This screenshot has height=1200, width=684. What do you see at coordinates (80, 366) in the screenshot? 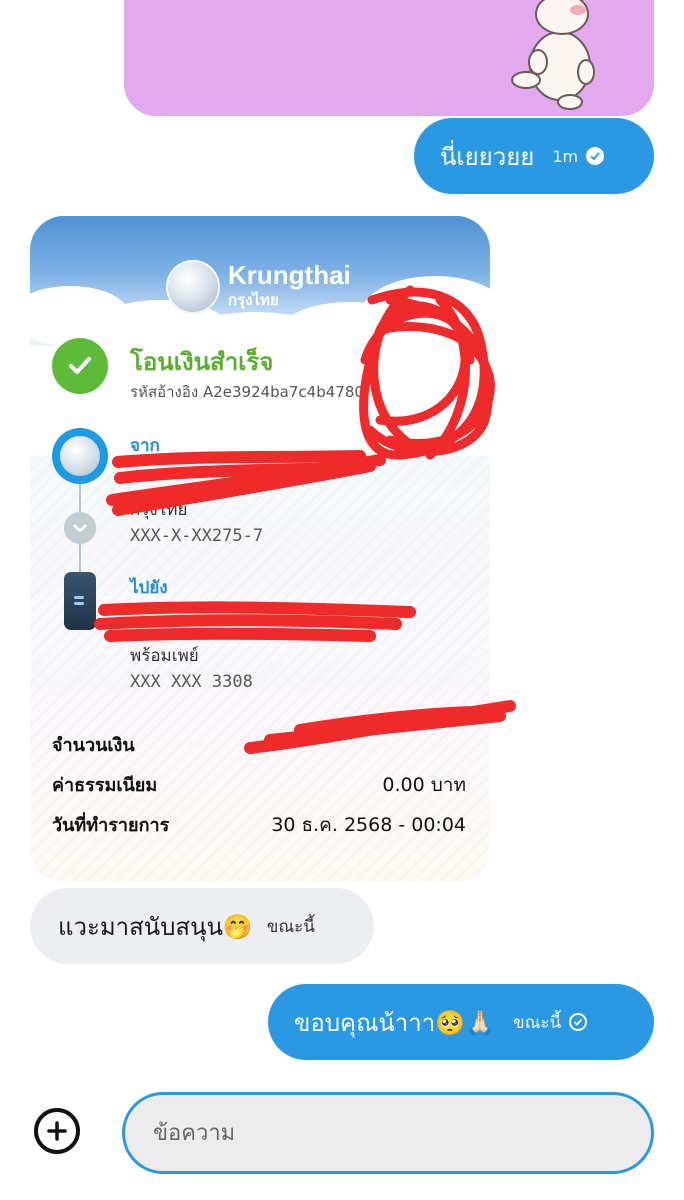
I see `success-check-icon` at bounding box center [80, 366].